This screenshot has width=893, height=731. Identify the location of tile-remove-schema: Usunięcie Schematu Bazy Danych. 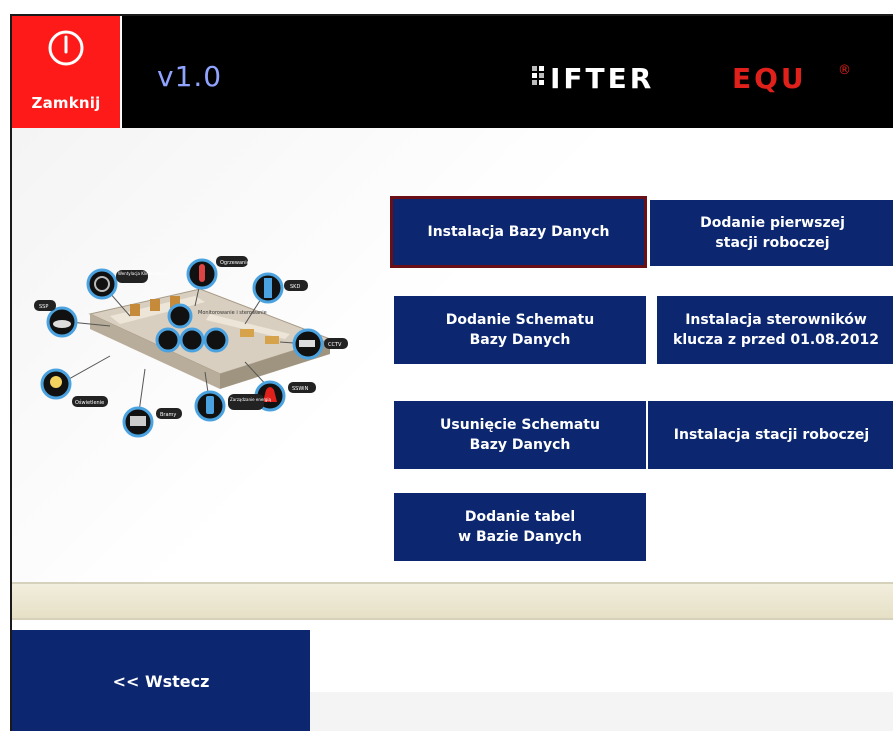
(520, 435).